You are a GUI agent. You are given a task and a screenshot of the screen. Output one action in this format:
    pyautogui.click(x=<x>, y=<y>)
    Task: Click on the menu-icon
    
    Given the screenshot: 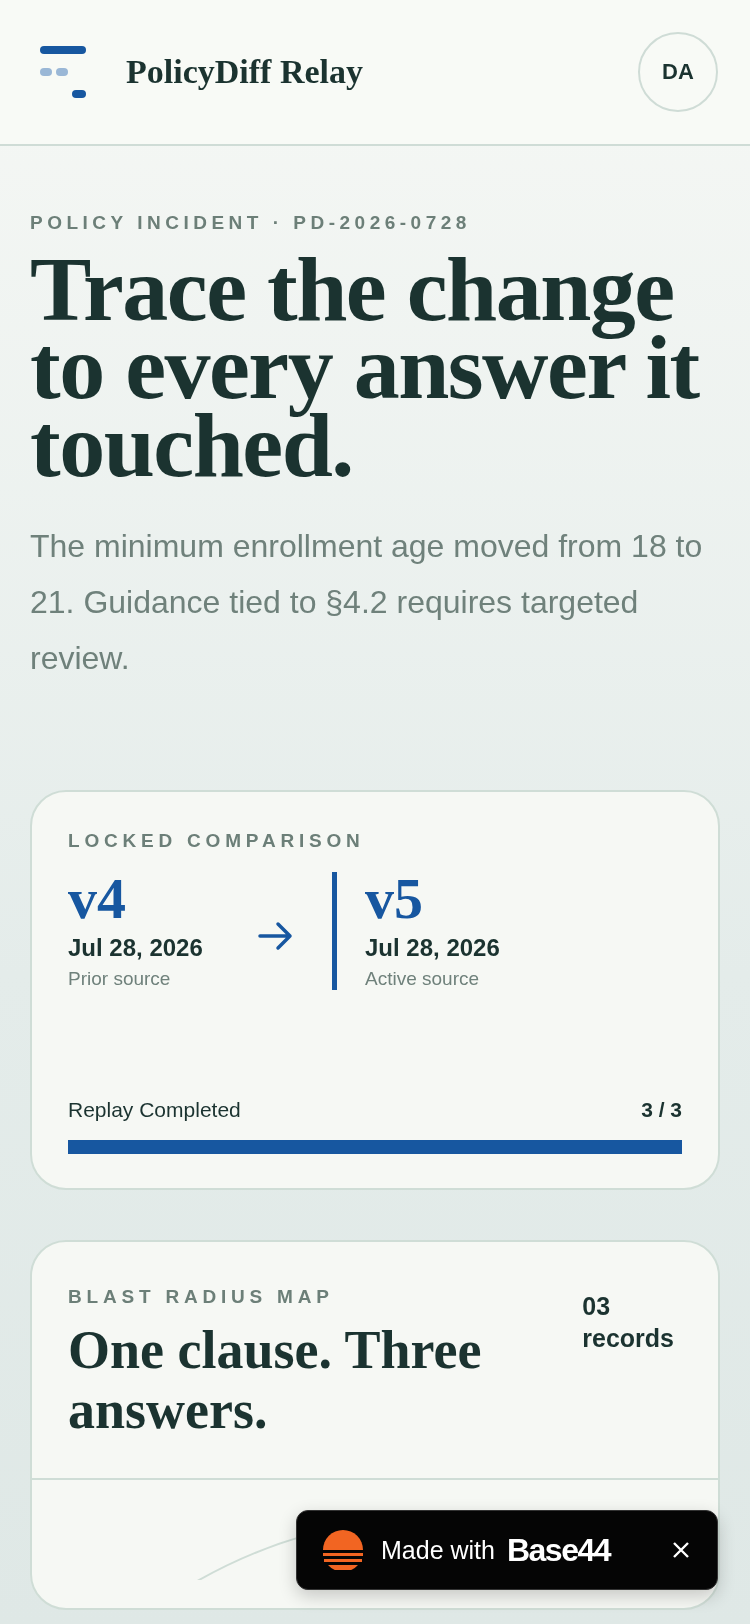 What is the action you would take?
    pyautogui.click(x=62, y=72)
    